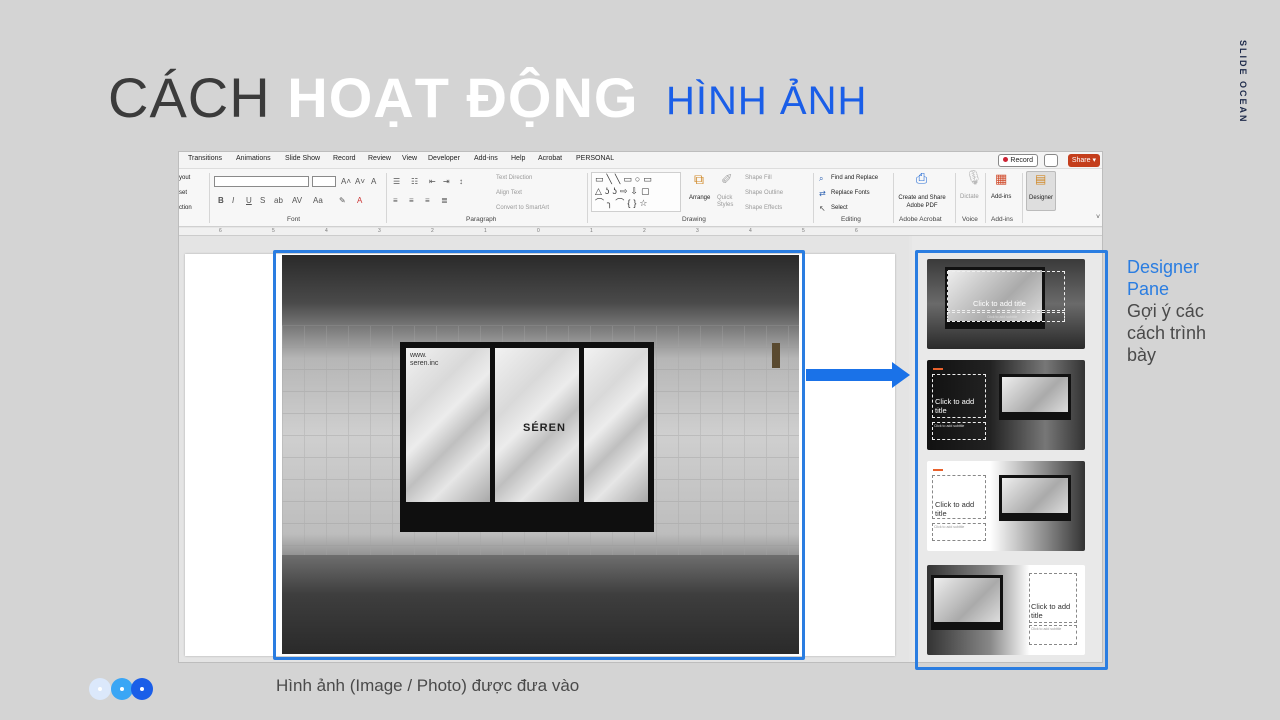 Image resolution: width=1280 pixels, height=720 pixels. What do you see at coordinates (856, 231) in the screenshot?
I see `ruler-tick: 6` at bounding box center [856, 231].